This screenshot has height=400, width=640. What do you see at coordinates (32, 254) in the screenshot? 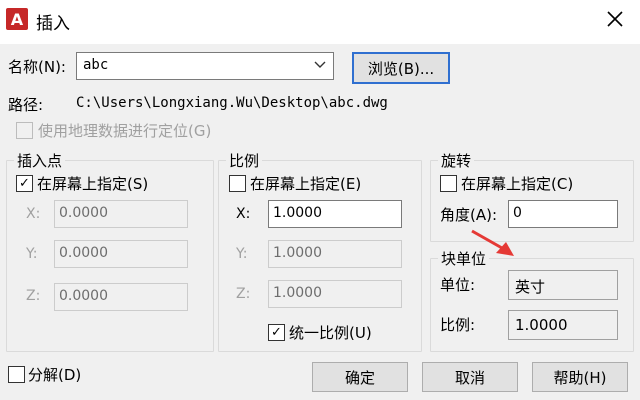
I see `insertion-y-label: Y:` at bounding box center [32, 254].